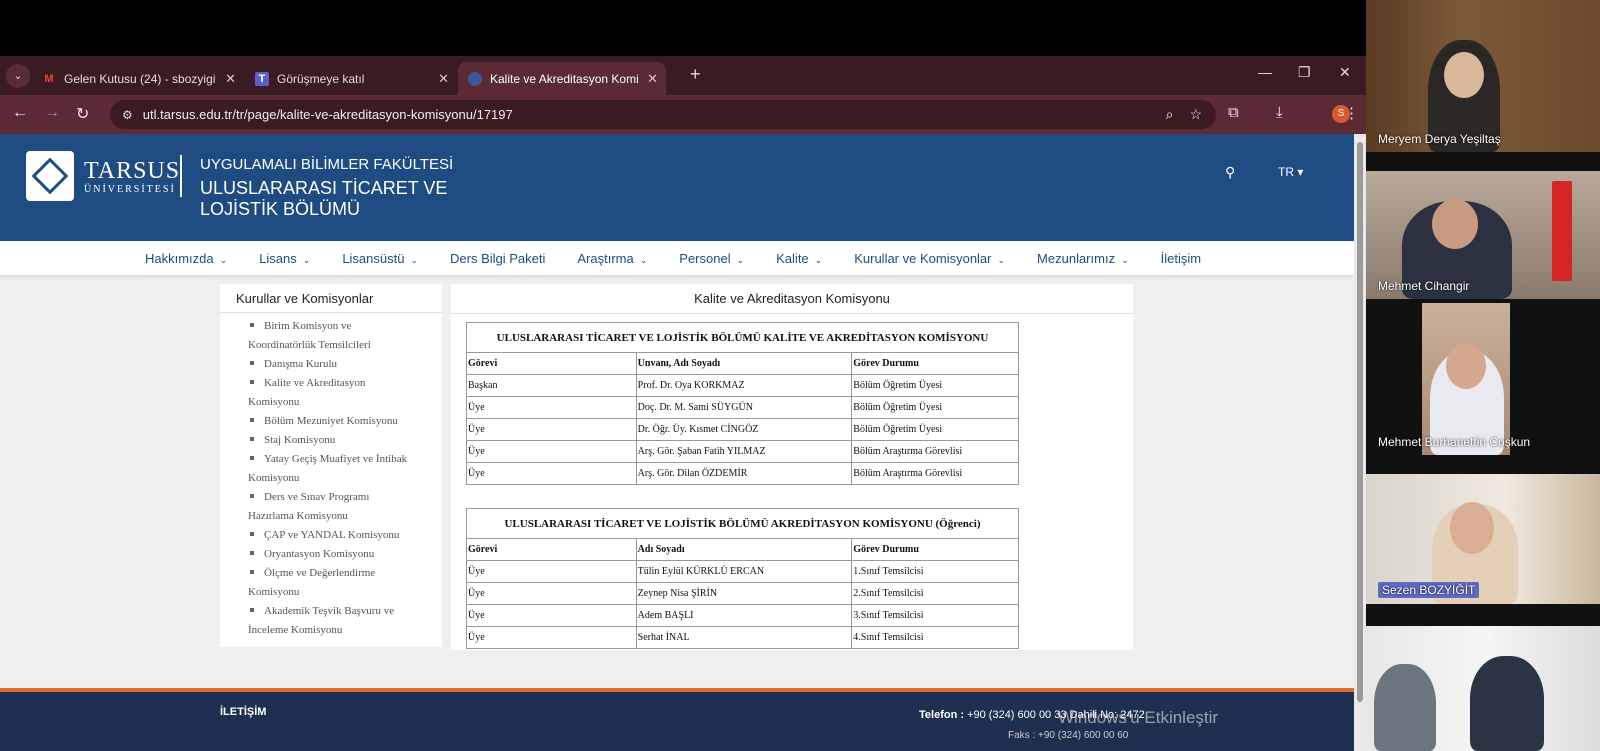 The width and height of the screenshot is (1600, 751). What do you see at coordinates (1138, 717) in the screenshot?
I see `windows-activation-watermark: Windows'u Etkinleştir` at bounding box center [1138, 717].